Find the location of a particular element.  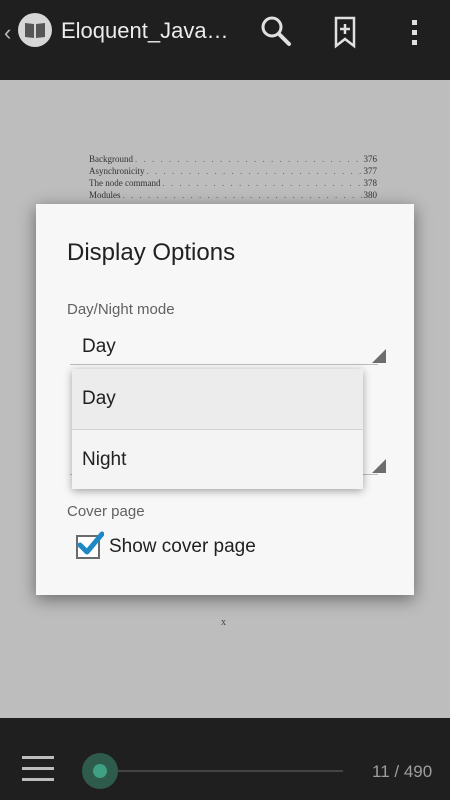

toc-page: 376 is located at coordinates (370, 159).